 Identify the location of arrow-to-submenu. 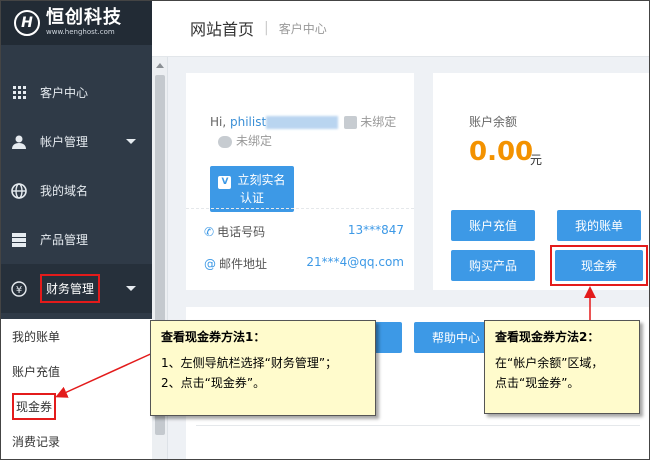
(105, 374).